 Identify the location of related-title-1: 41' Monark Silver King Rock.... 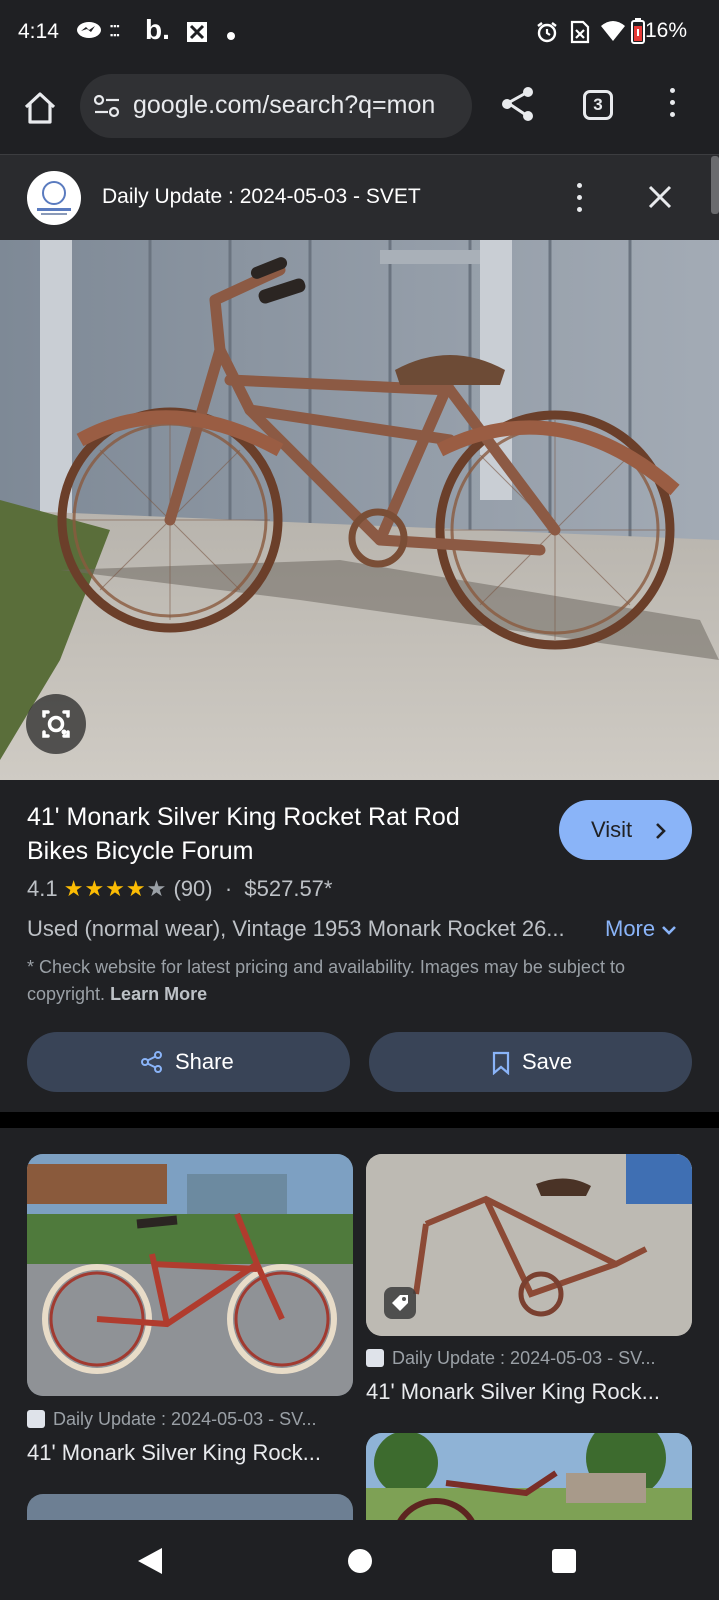
(174, 1453).